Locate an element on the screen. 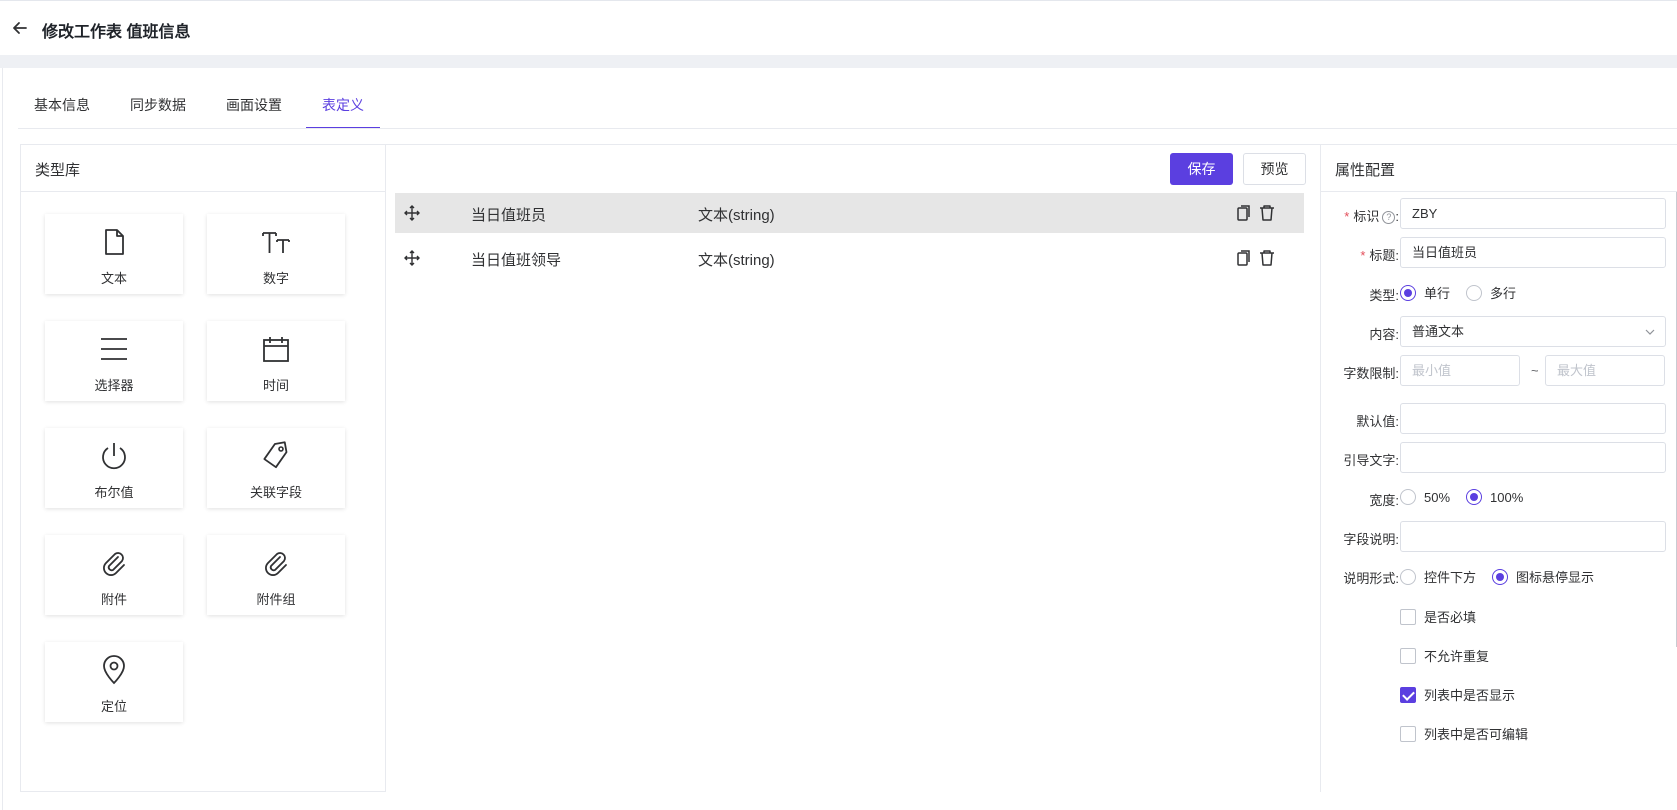 This screenshot has width=1677, height=810. radio-below-control: 控件下方 is located at coordinates (1438, 576).